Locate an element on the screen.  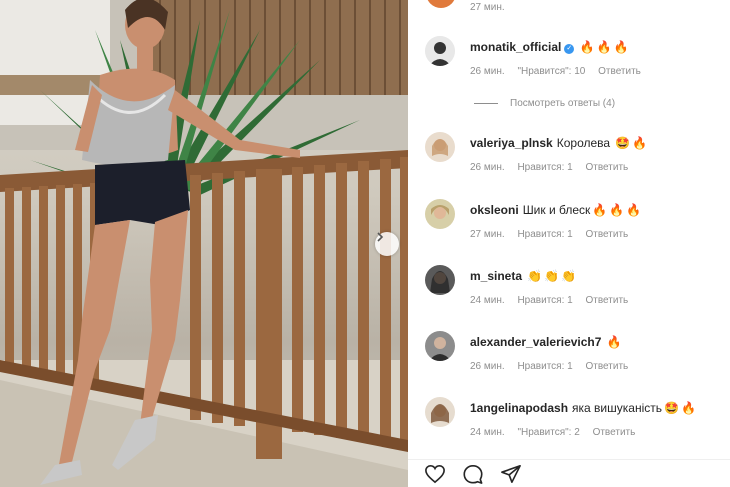
share-icon is located at coordinates (511, 474).